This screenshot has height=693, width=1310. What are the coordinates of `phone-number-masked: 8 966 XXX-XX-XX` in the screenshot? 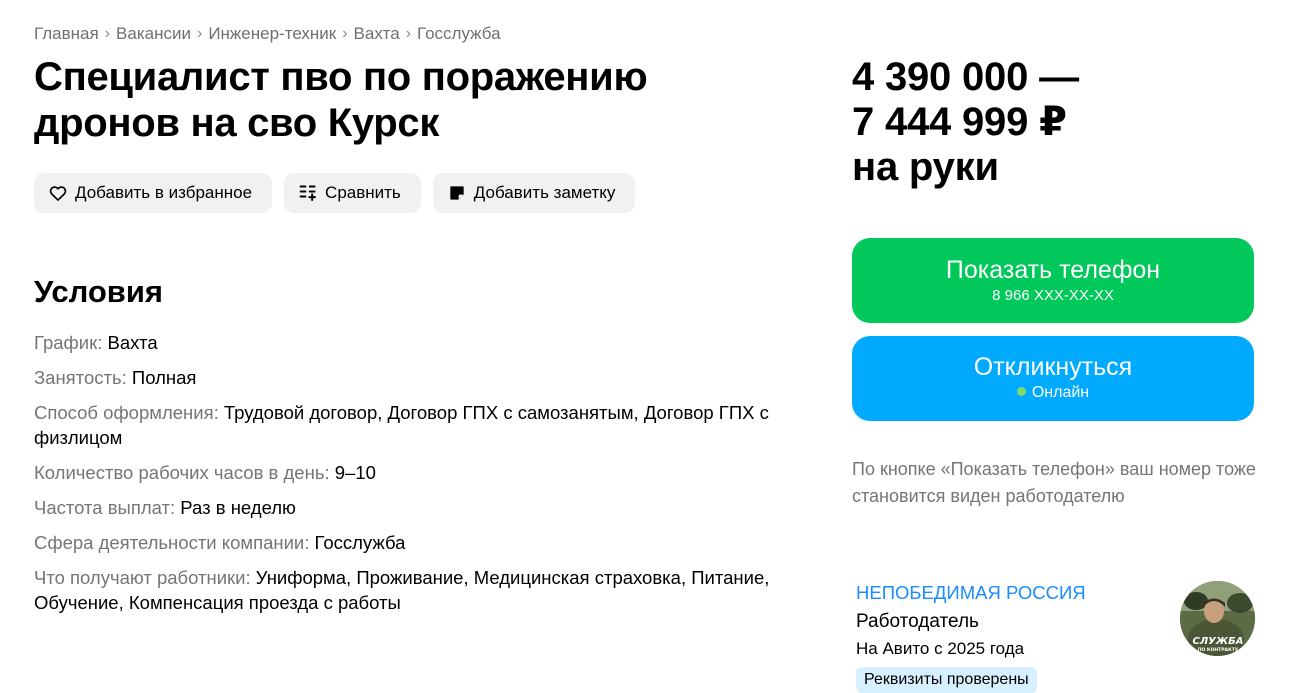 It's located at (1053, 295).